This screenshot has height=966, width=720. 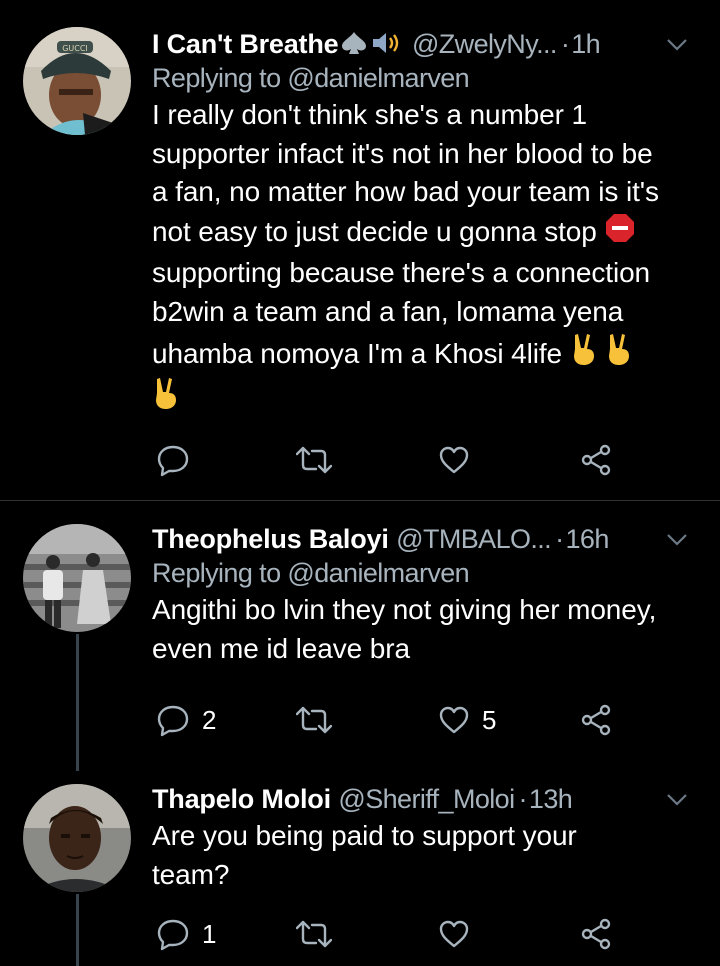 I want to click on timestamp: 1h, so click(x=585, y=44).